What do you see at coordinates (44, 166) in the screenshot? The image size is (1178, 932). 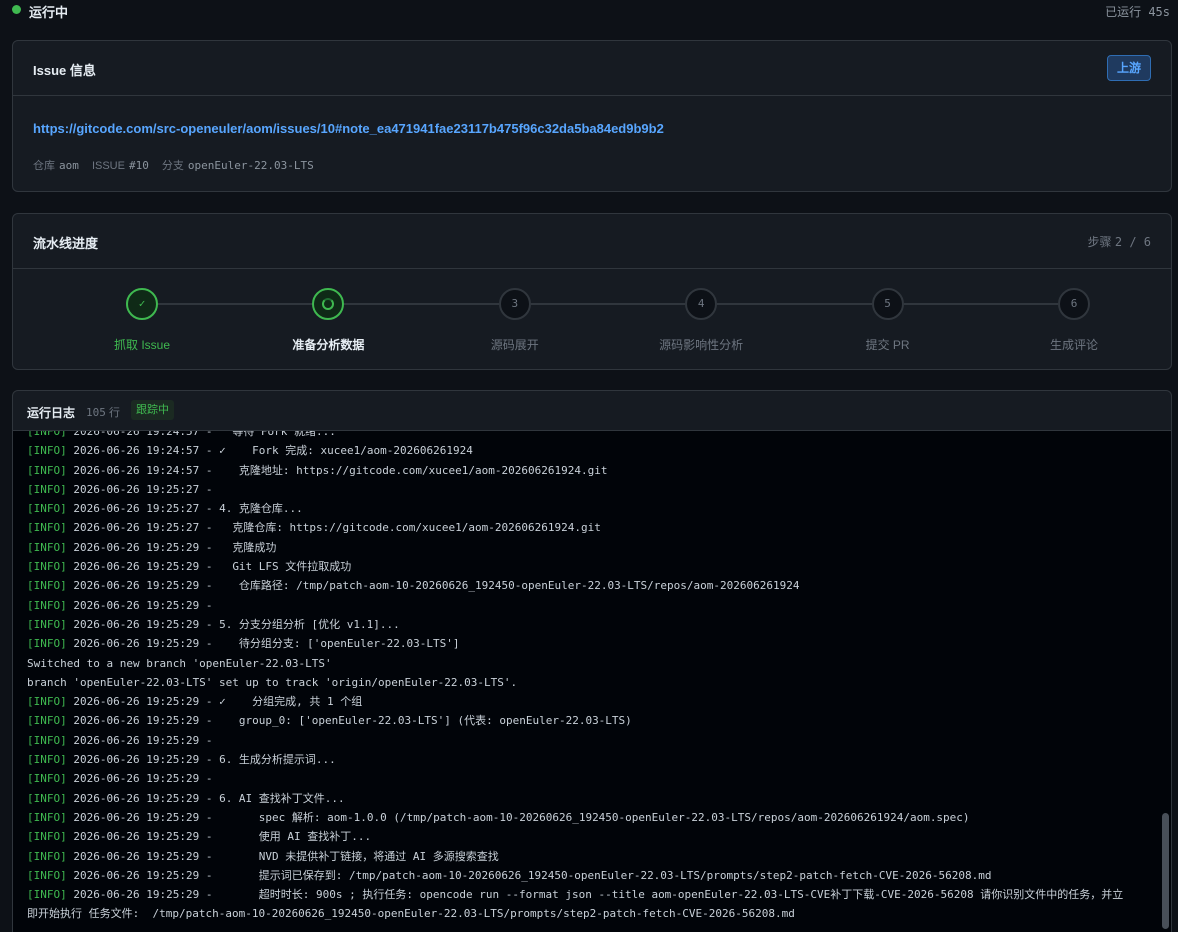 I see `repo-label: 仓库` at bounding box center [44, 166].